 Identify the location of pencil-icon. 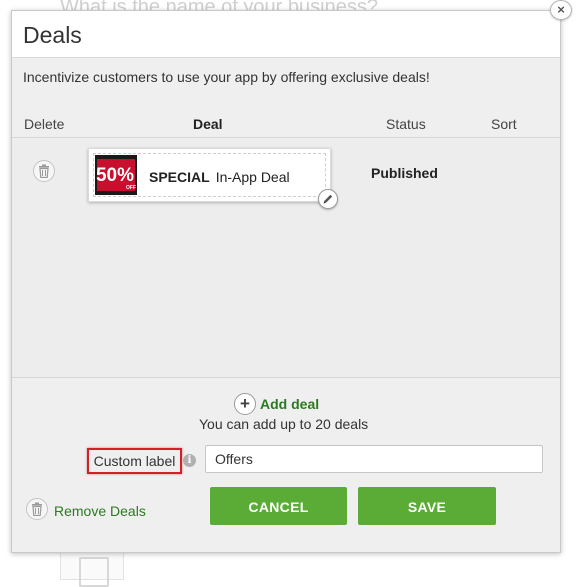
(328, 199).